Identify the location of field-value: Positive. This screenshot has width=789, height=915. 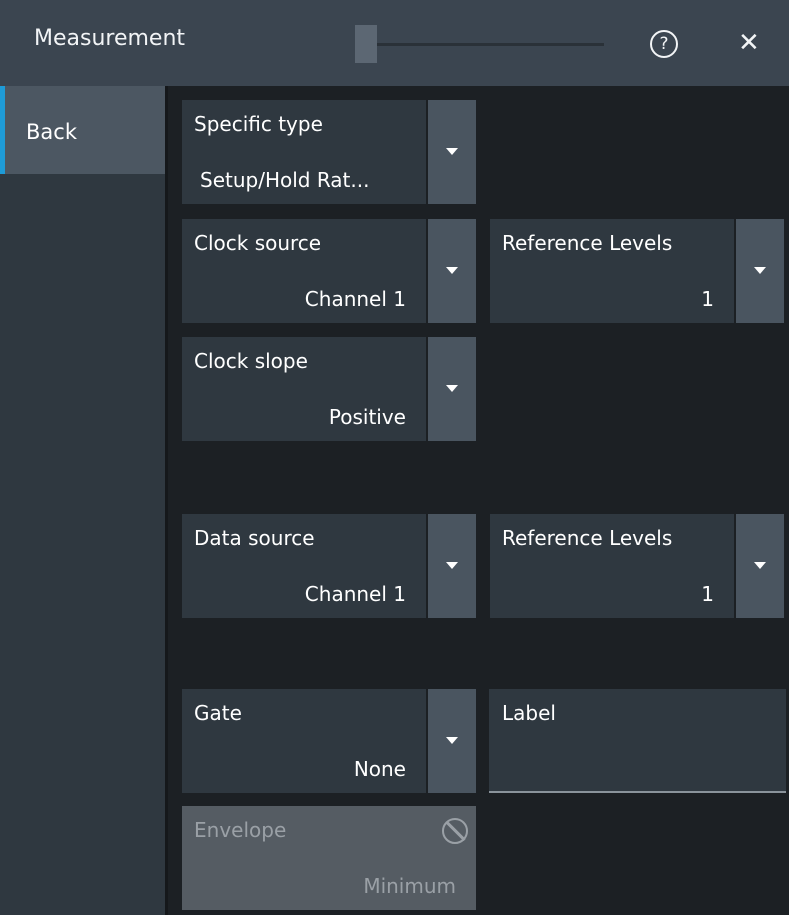
(367, 417).